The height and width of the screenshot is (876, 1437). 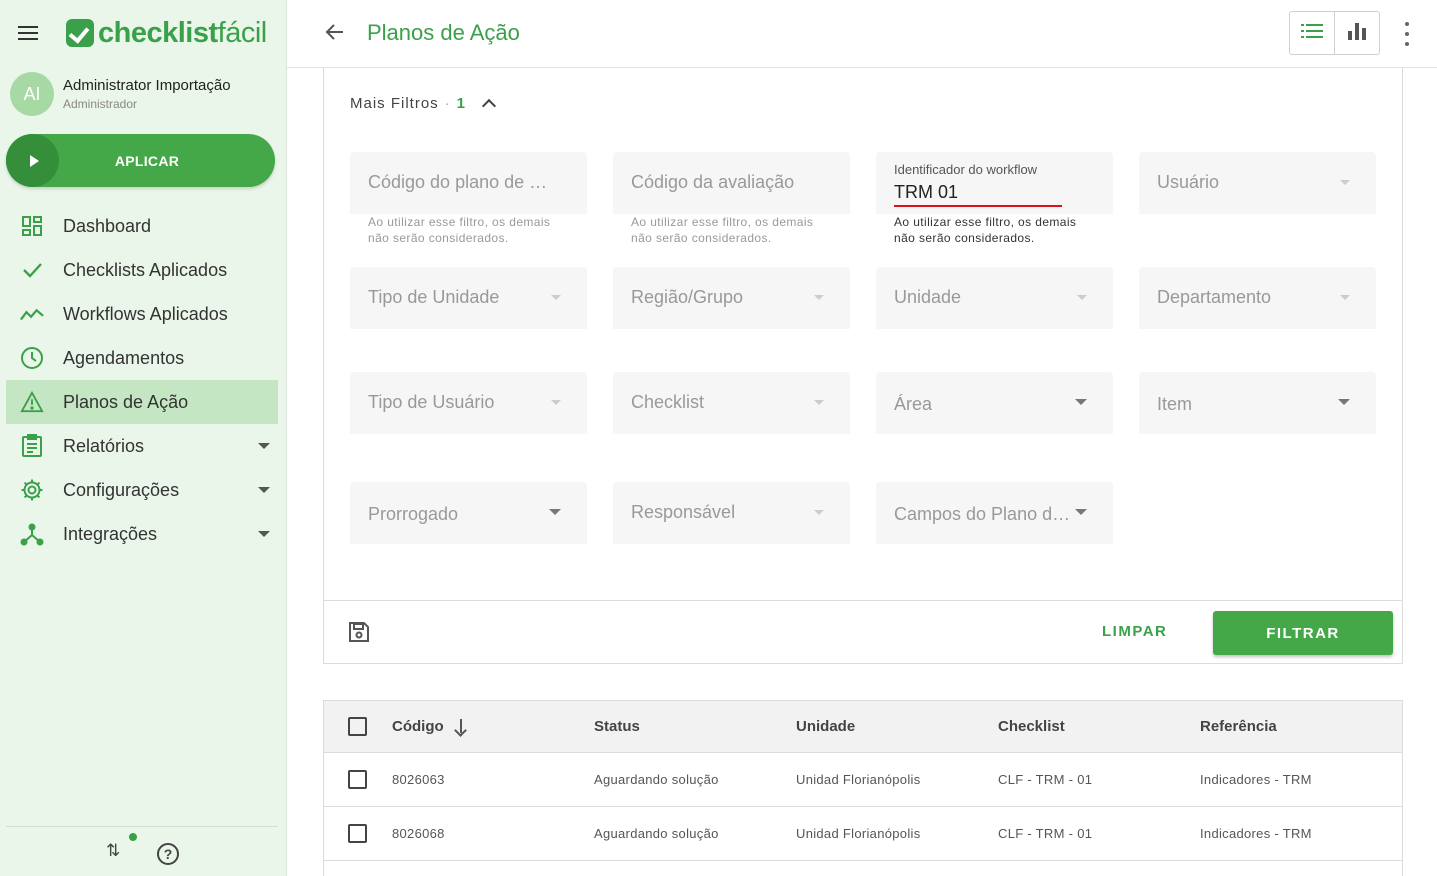 What do you see at coordinates (668, 402) in the screenshot?
I see `field-placeholder: Checklist` at bounding box center [668, 402].